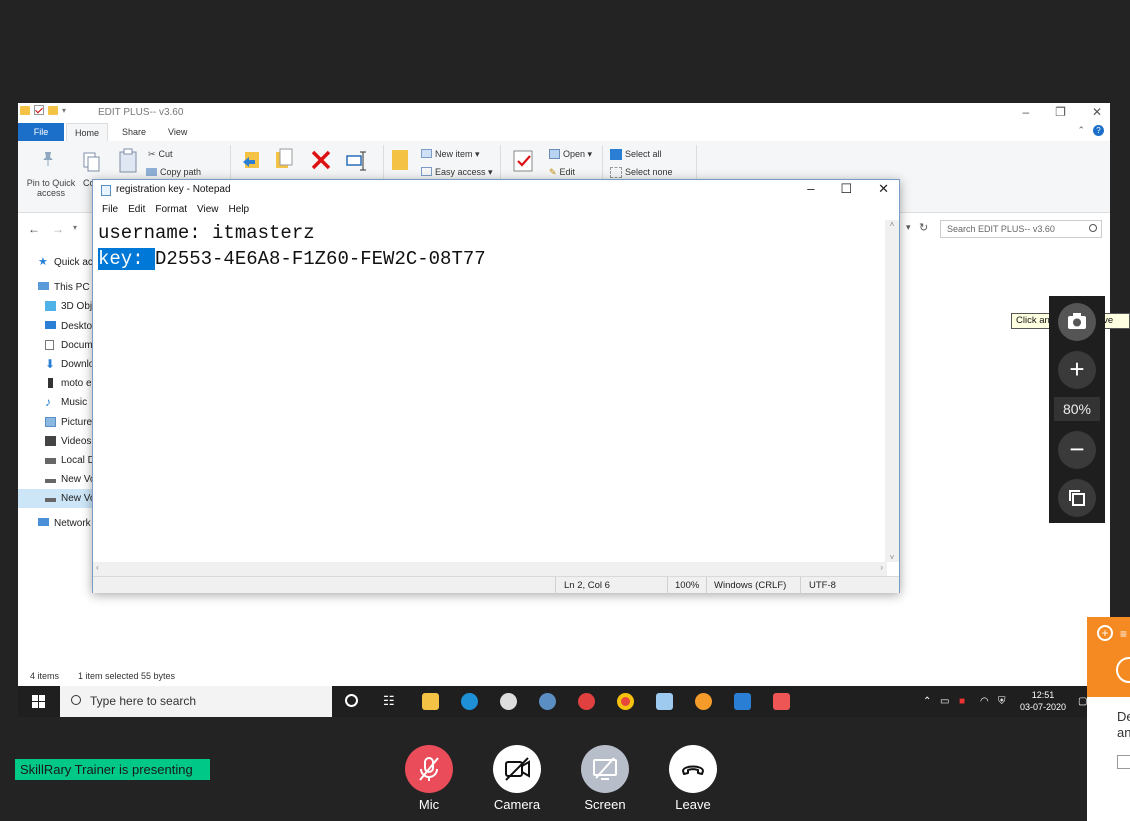 The width and height of the screenshot is (1130, 821). Describe the element at coordinates (58, 402) in the screenshot. I see `nav-item-music: ♪ Music` at that location.